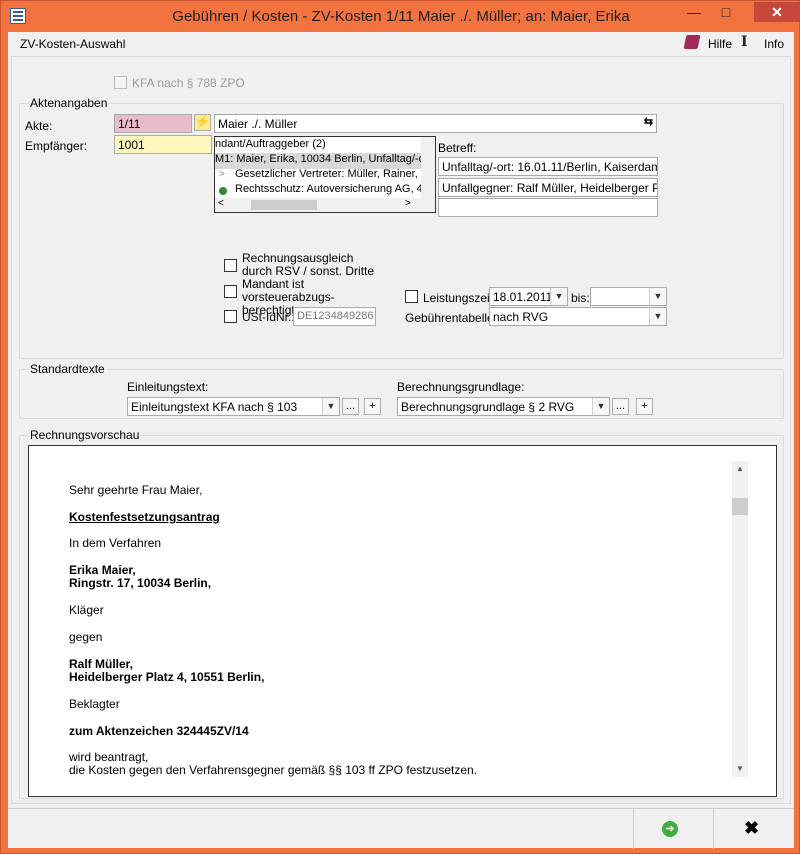 The height and width of the screenshot is (854, 800). I want to click on leistungszeit-label: Leistungszeit:, so click(460, 298).